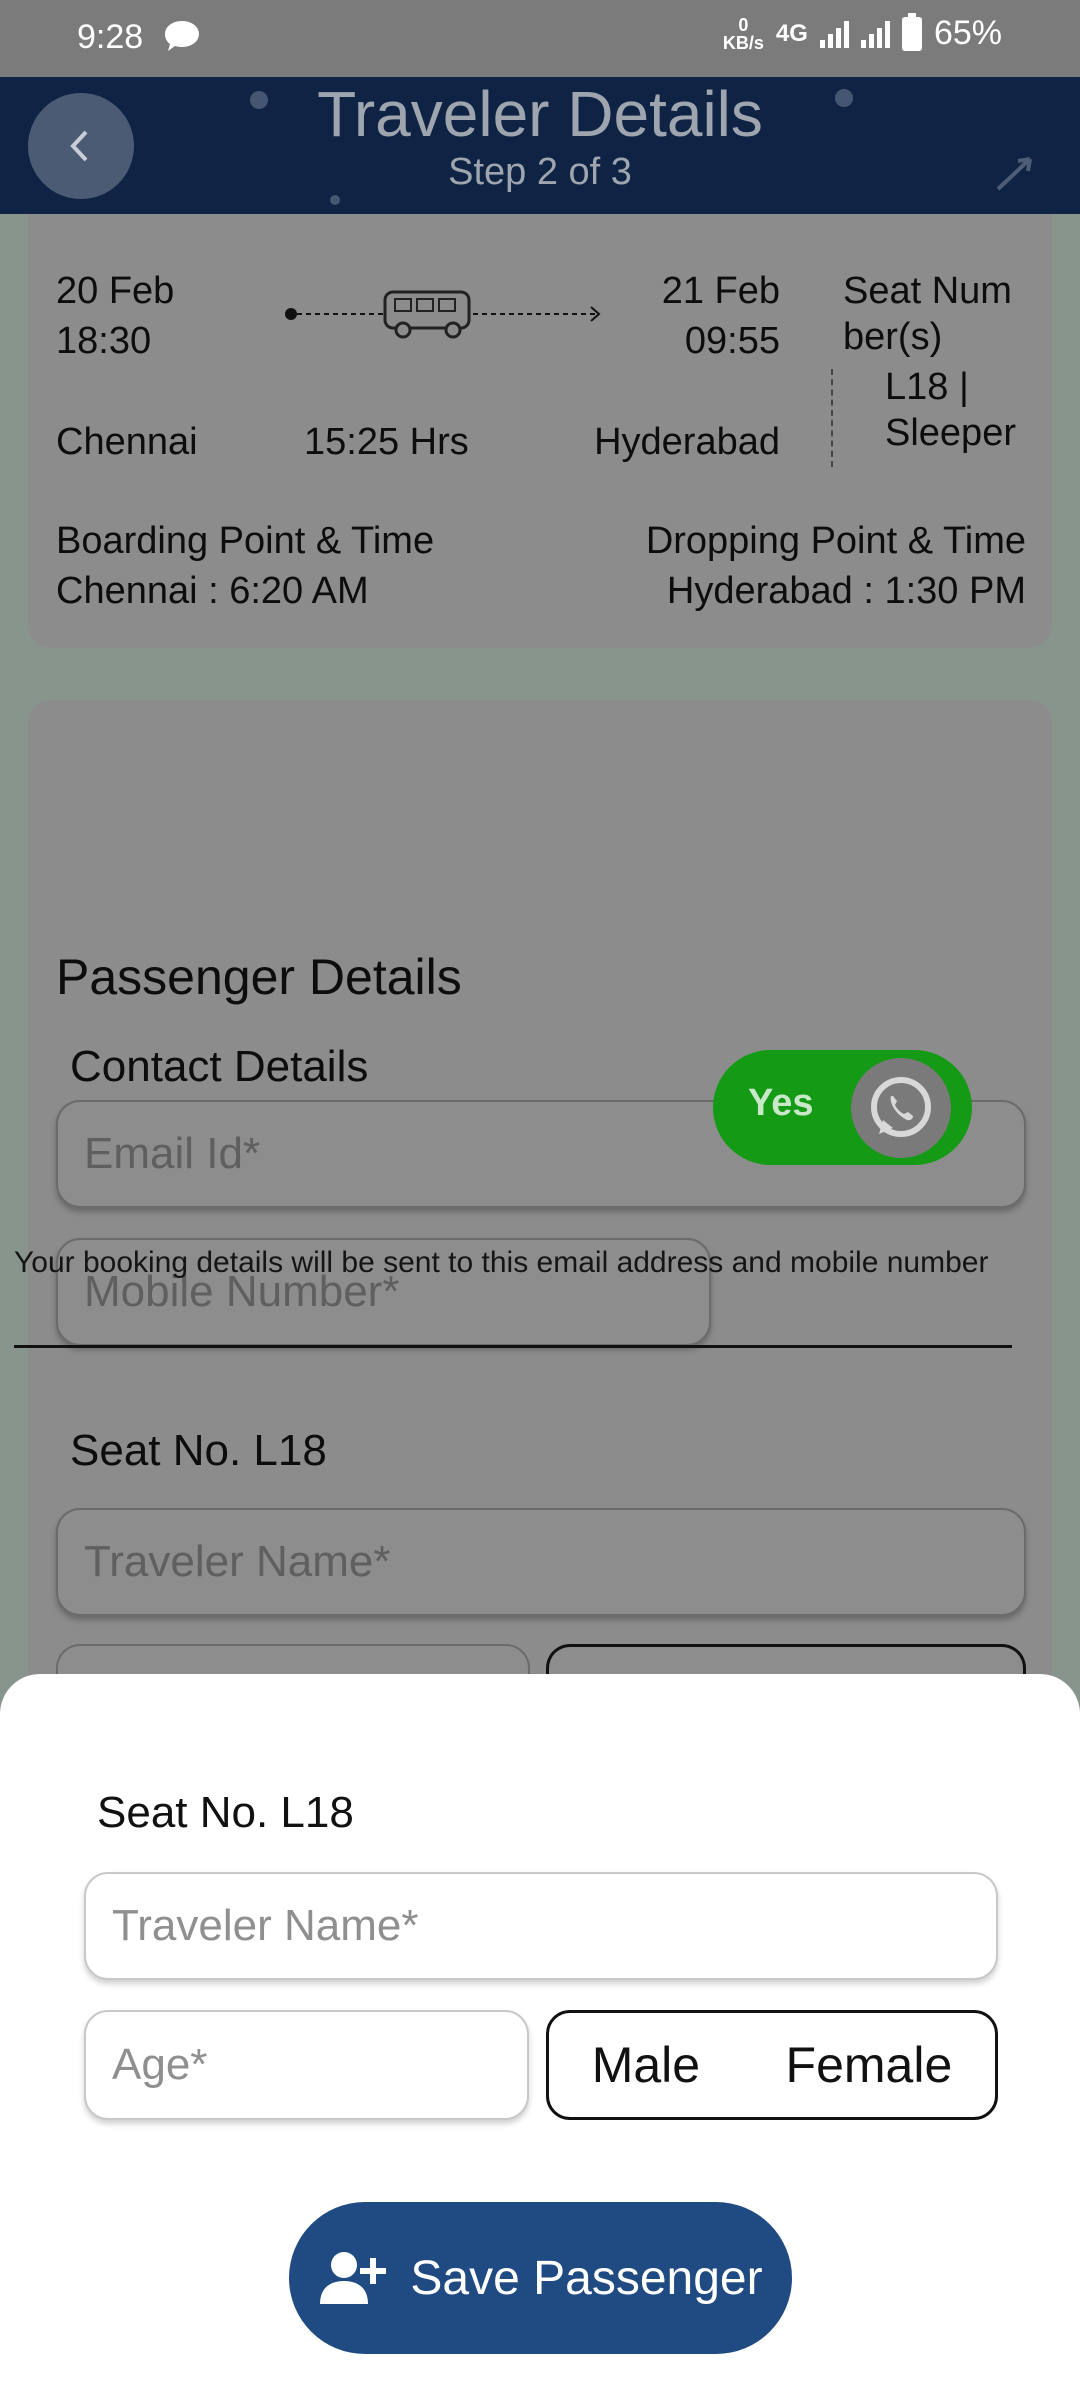 The image size is (1080, 2408). What do you see at coordinates (212, 591) in the screenshot?
I see `boarding-value: Chennai : 6:20 AM` at bounding box center [212, 591].